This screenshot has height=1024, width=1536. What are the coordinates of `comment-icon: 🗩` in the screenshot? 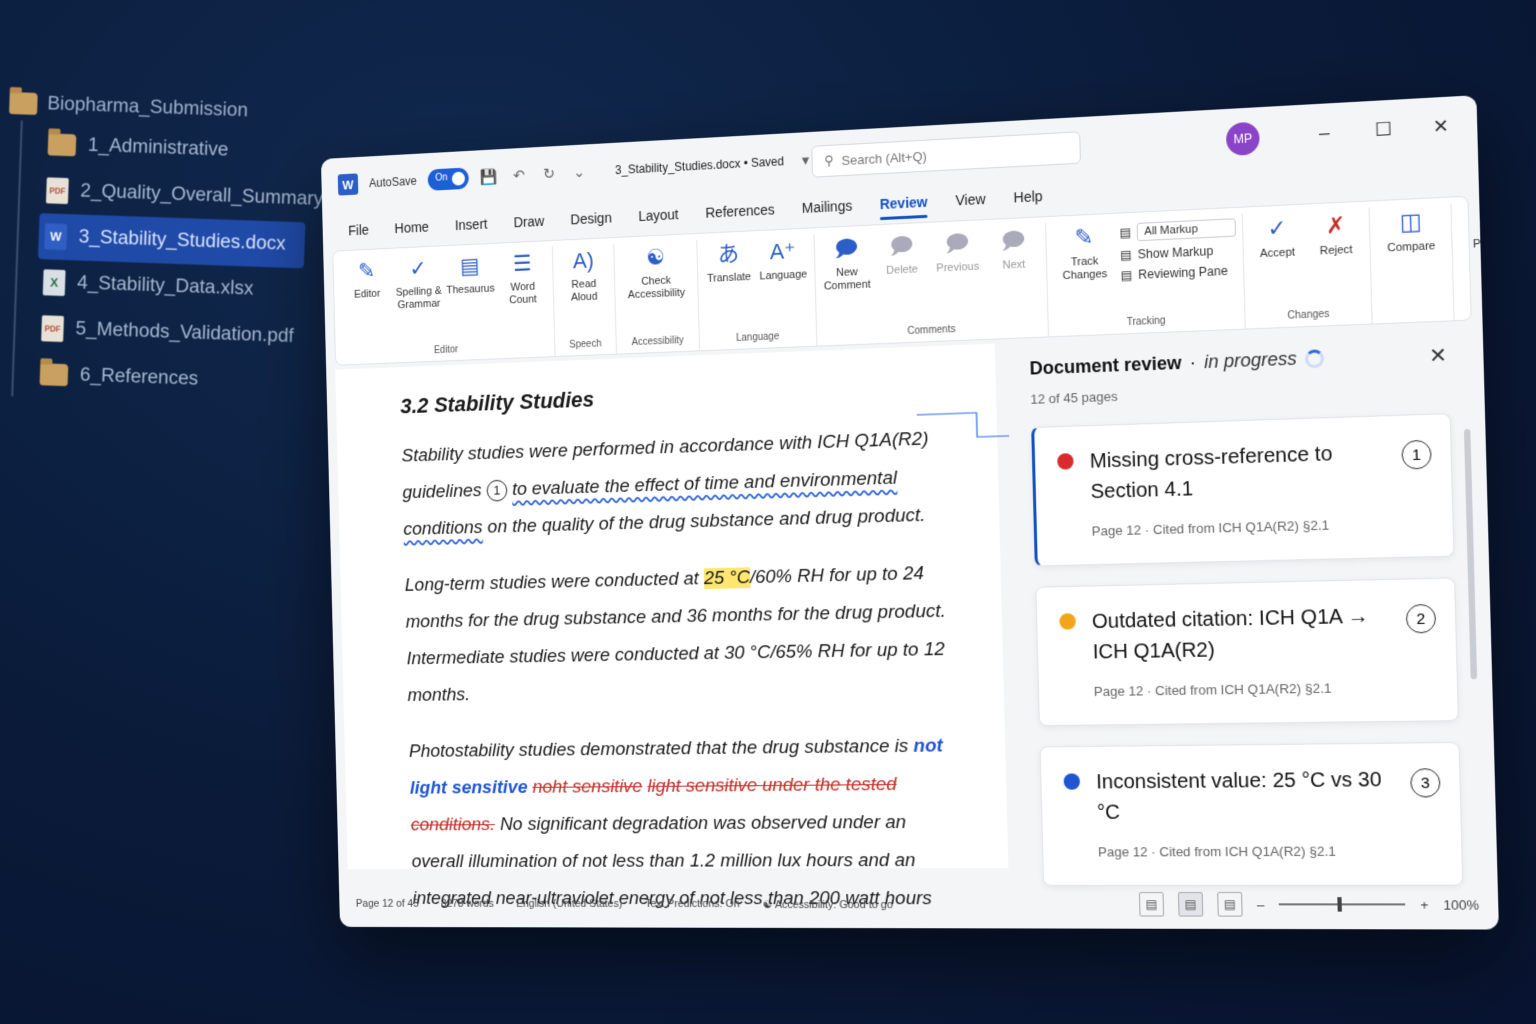 It's located at (846, 248).